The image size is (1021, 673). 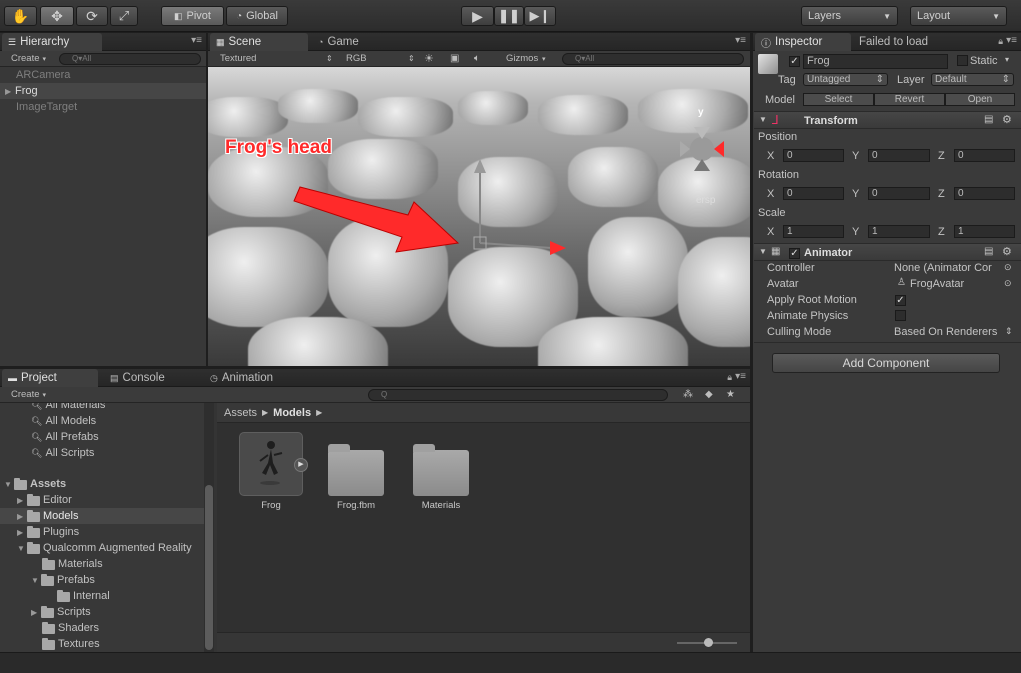 I want to click on tab-failed-to-load: Failed to load, so click(x=903, y=42).